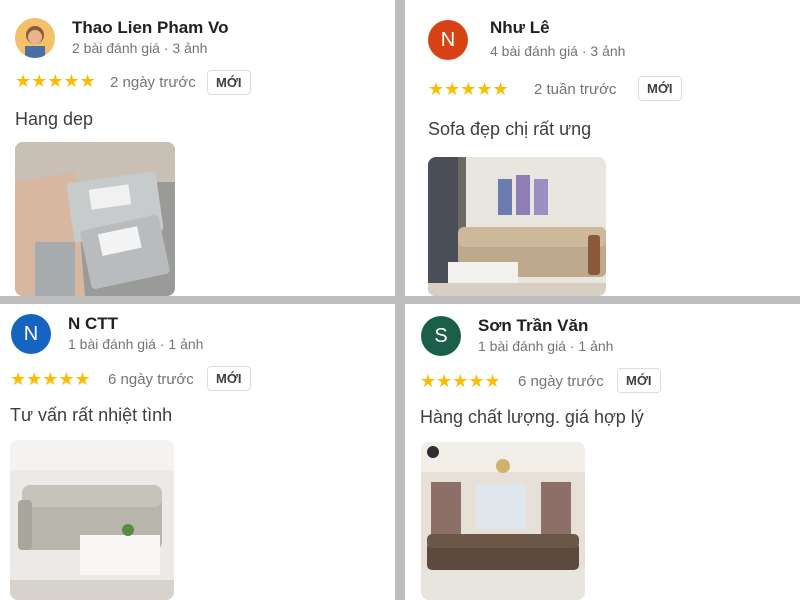  Describe the element at coordinates (91, 415) in the screenshot. I see `review-text: Tư vấn rất nhiệt tình` at that location.